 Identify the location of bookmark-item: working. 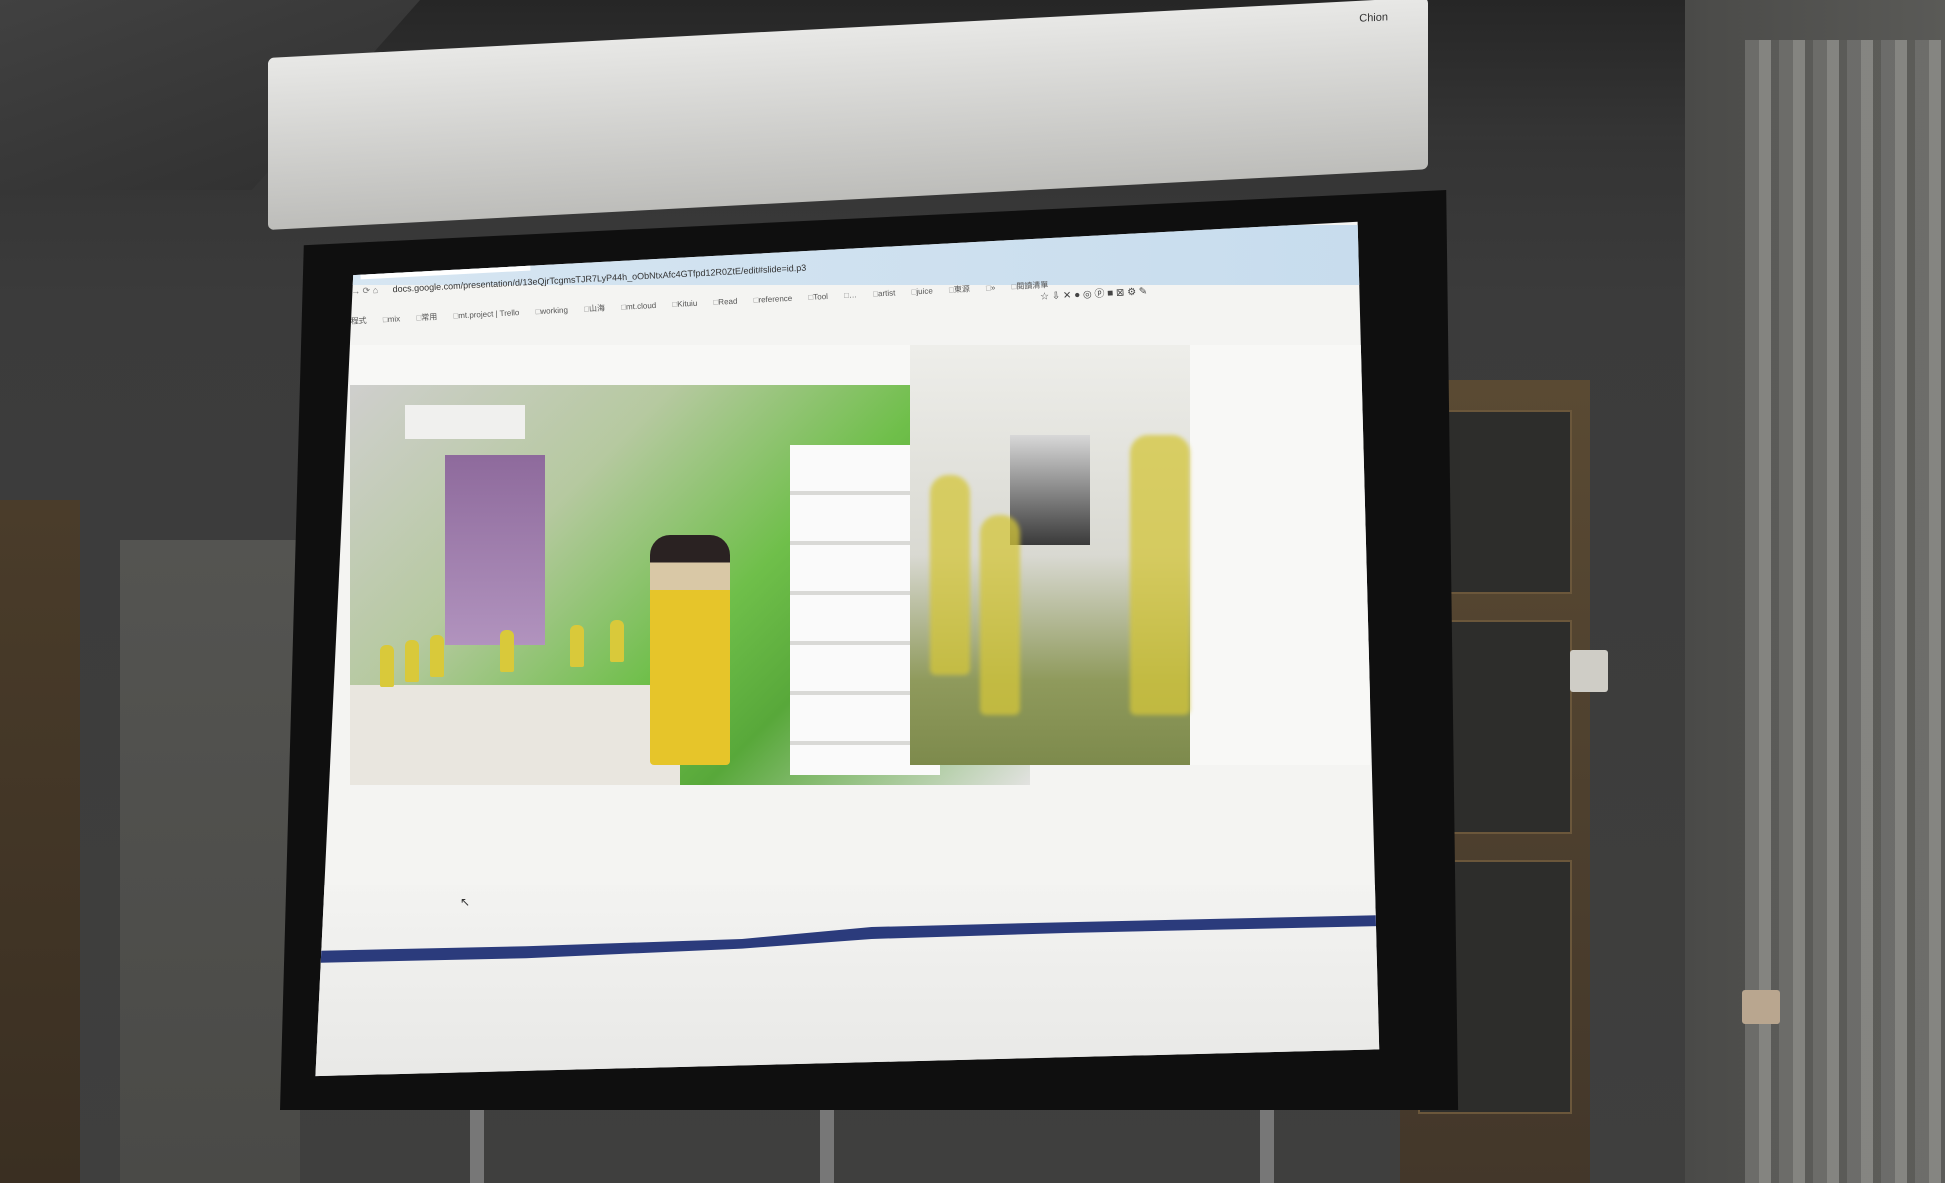
(551, 311).